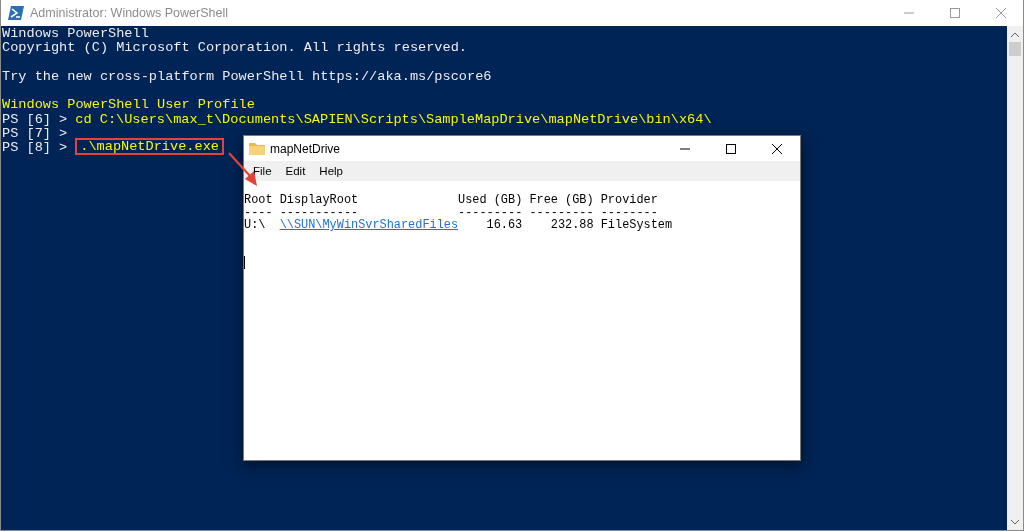  Describe the element at coordinates (331, 171) in the screenshot. I see `menu-item: Help` at that location.